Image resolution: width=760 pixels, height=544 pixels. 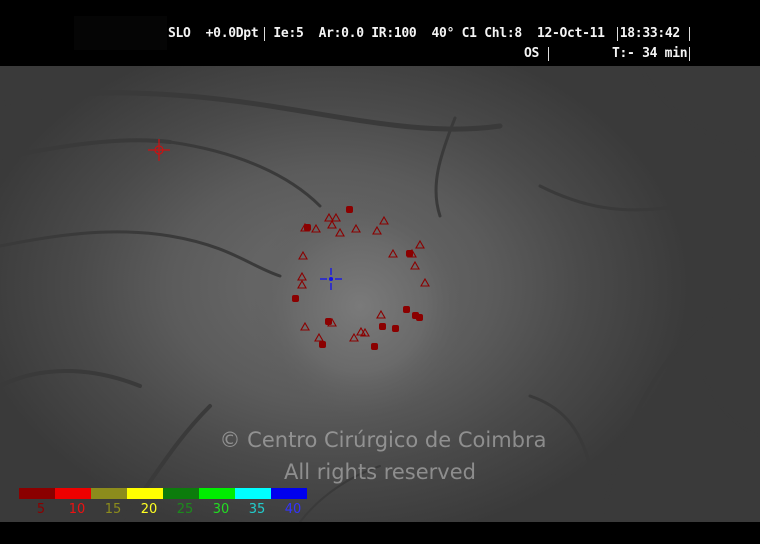 What do you see at coordinates (232, 33) in the screenshot?
I see `diopter-label: +0.0Dpt` at bounding box center [232, 33].